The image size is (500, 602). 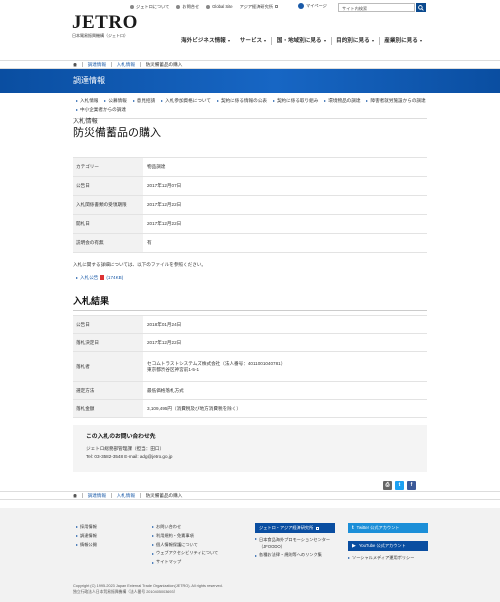 I want to click on subnav-qualification: 入札参加資格について, so click(x=186, y=101).